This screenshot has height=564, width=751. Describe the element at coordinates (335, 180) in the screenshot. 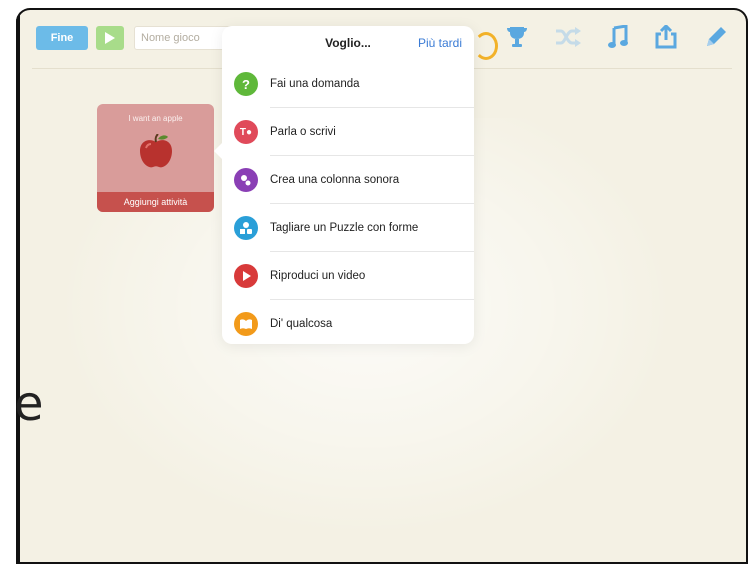

I see `menu-item-label: Crea una colonna sonora` at that location.